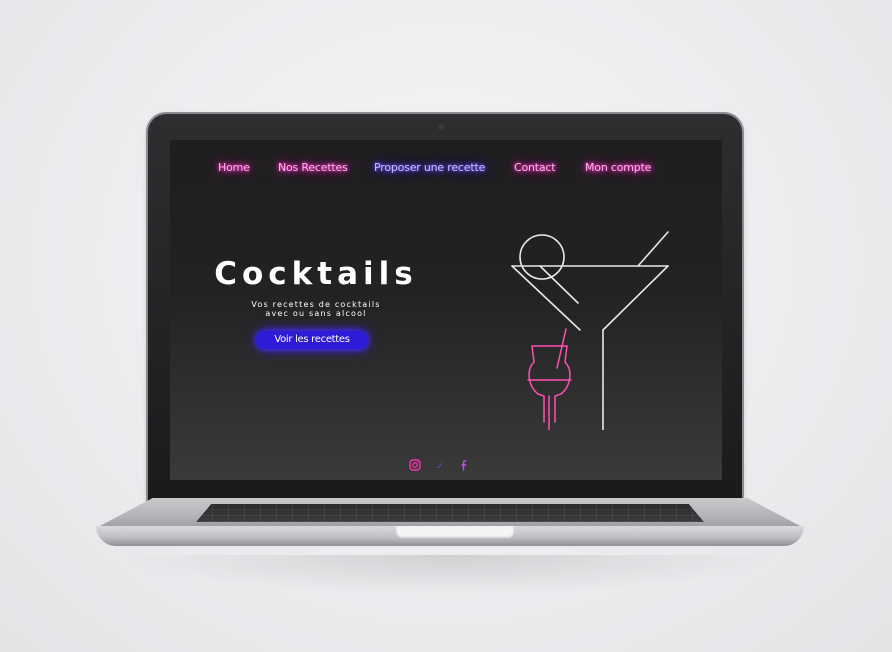  I want to click on webcam, so click(441, 127).